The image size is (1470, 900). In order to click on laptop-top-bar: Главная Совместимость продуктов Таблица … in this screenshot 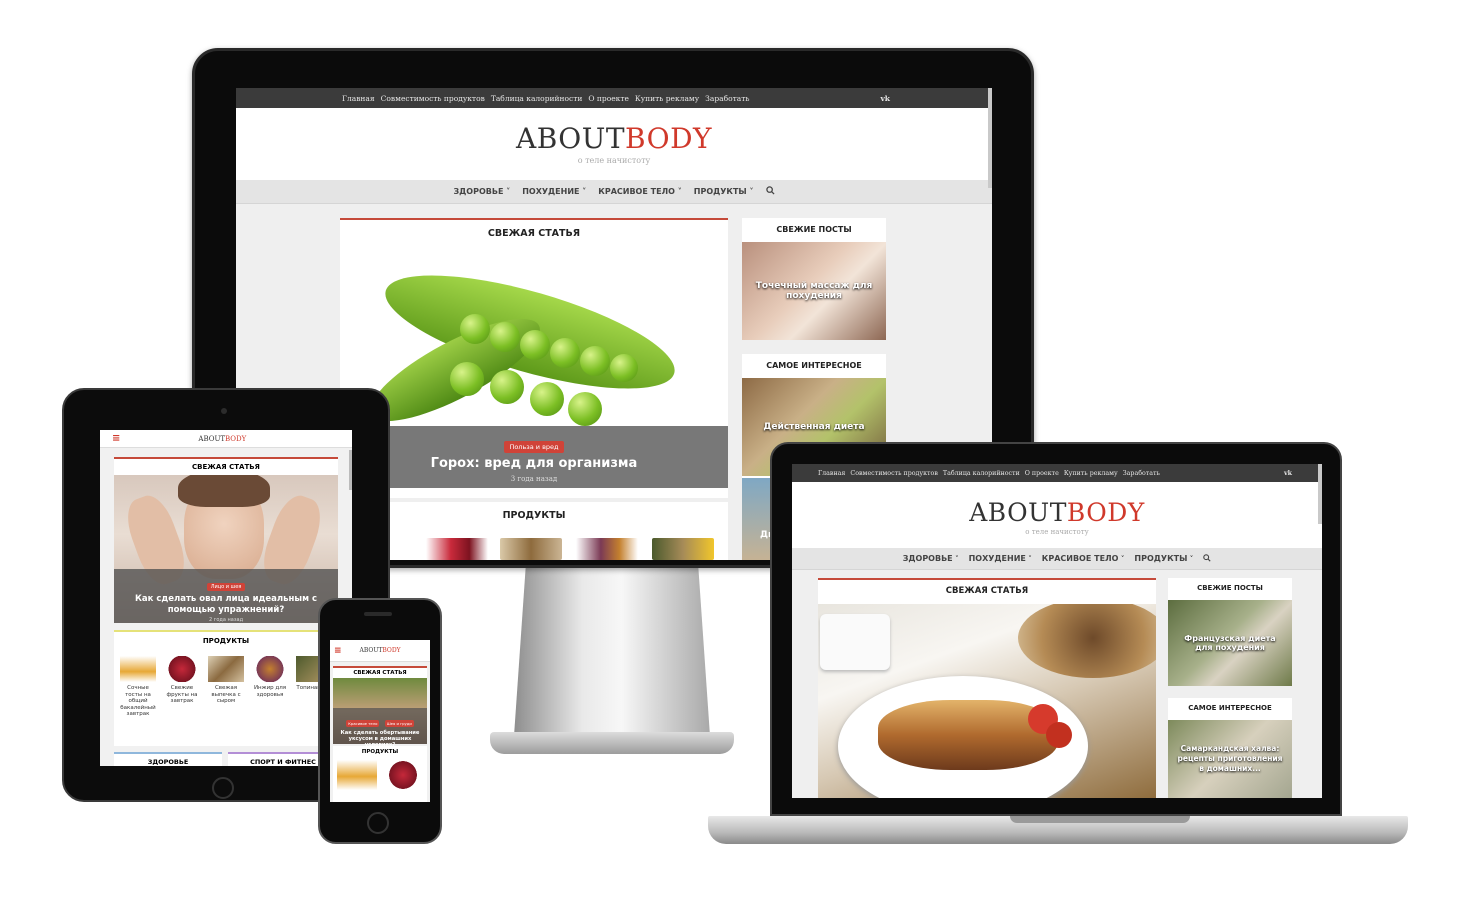, I will do `click(1057, 473)`.